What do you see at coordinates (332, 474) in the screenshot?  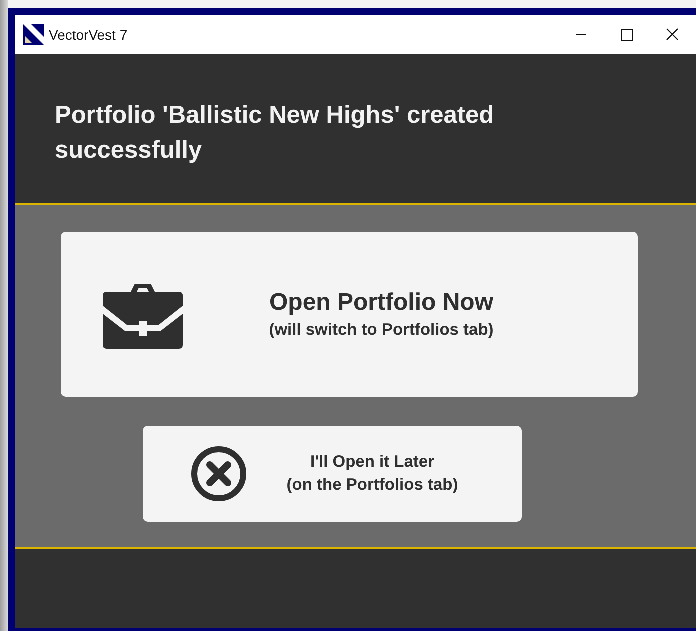 I see `open-later-button: I'll Open it Later (on the Portfolios tab)` at bounding box center [332, 474].